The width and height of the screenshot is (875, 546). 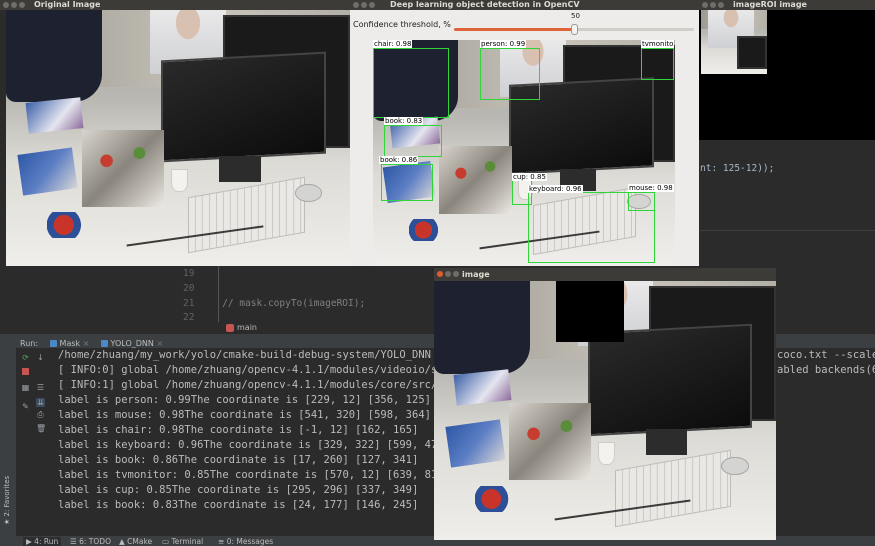 What do you see at coordinates (411, 83) in the screenshot?
I see `detection-box-chair` at bounding box center [411, 83].